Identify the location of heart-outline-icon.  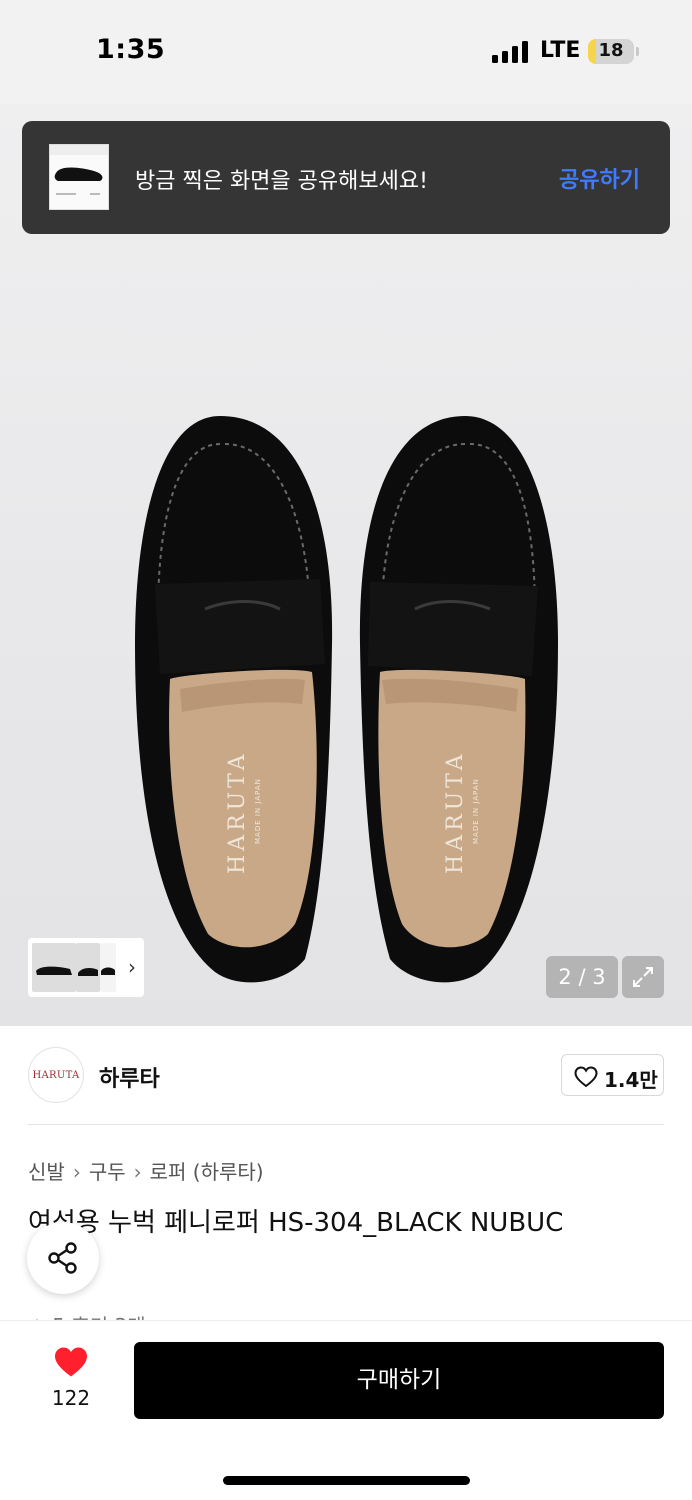
(586, 1077).